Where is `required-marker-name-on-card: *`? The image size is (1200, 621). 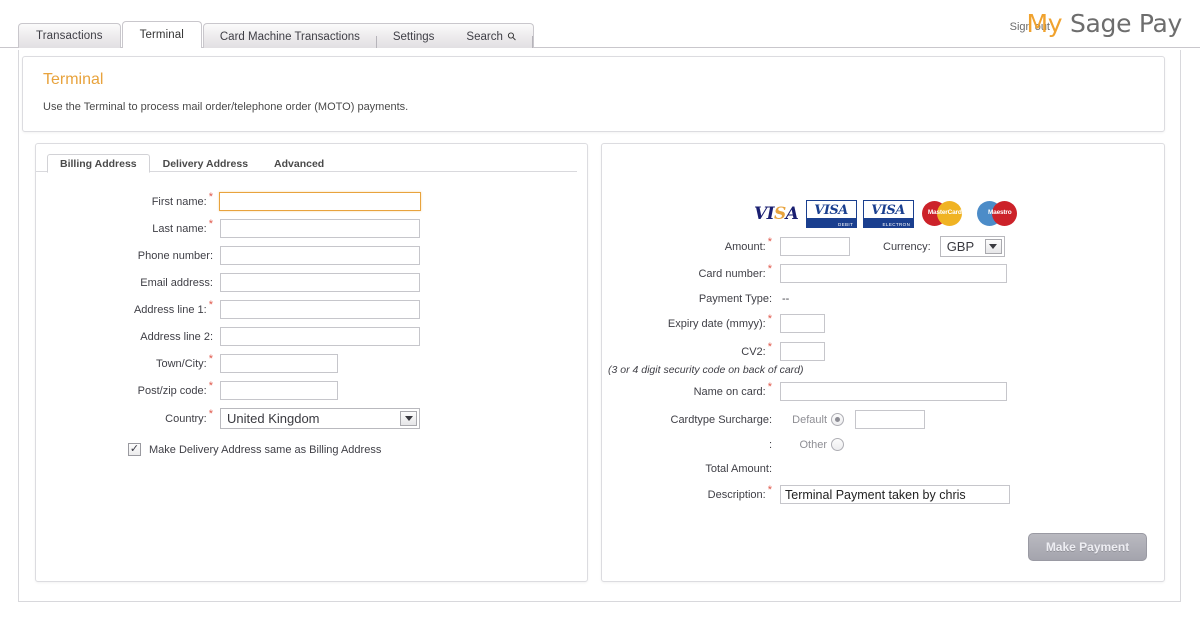
required-marker-name-on-card: * is located at coordinates (769, 386).